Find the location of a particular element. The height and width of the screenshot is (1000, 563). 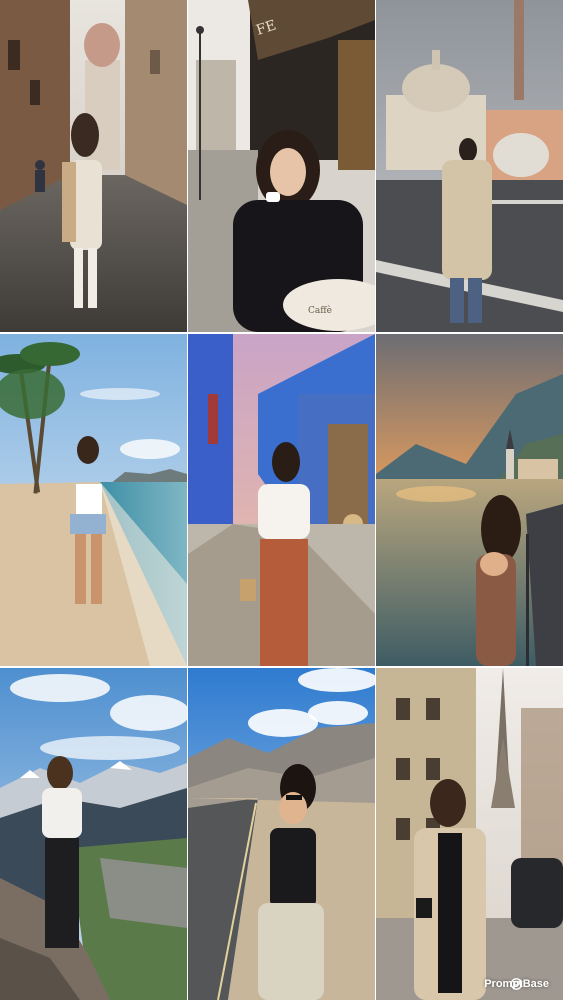

cafe-table-text: Caffè is located at coordinates (320, 310).